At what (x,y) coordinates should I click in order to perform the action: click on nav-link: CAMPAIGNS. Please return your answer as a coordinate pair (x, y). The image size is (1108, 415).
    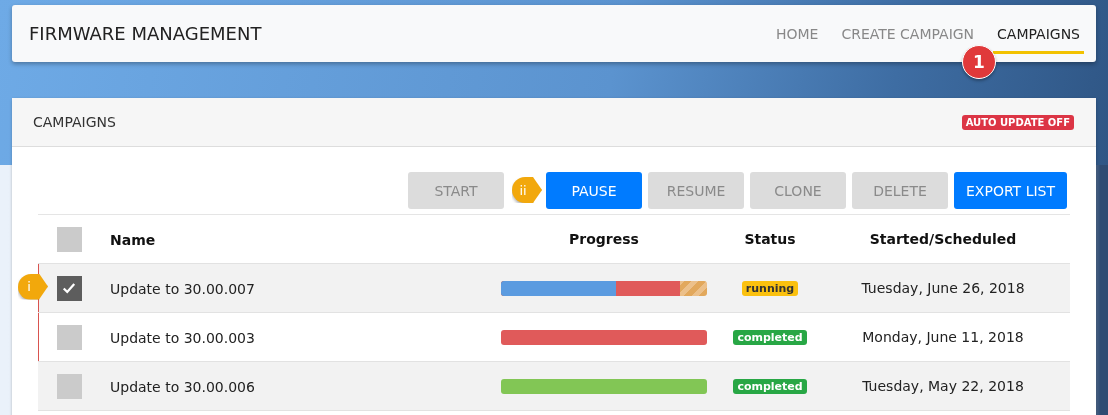
    Looking at the image, I should click on (1038, 35).